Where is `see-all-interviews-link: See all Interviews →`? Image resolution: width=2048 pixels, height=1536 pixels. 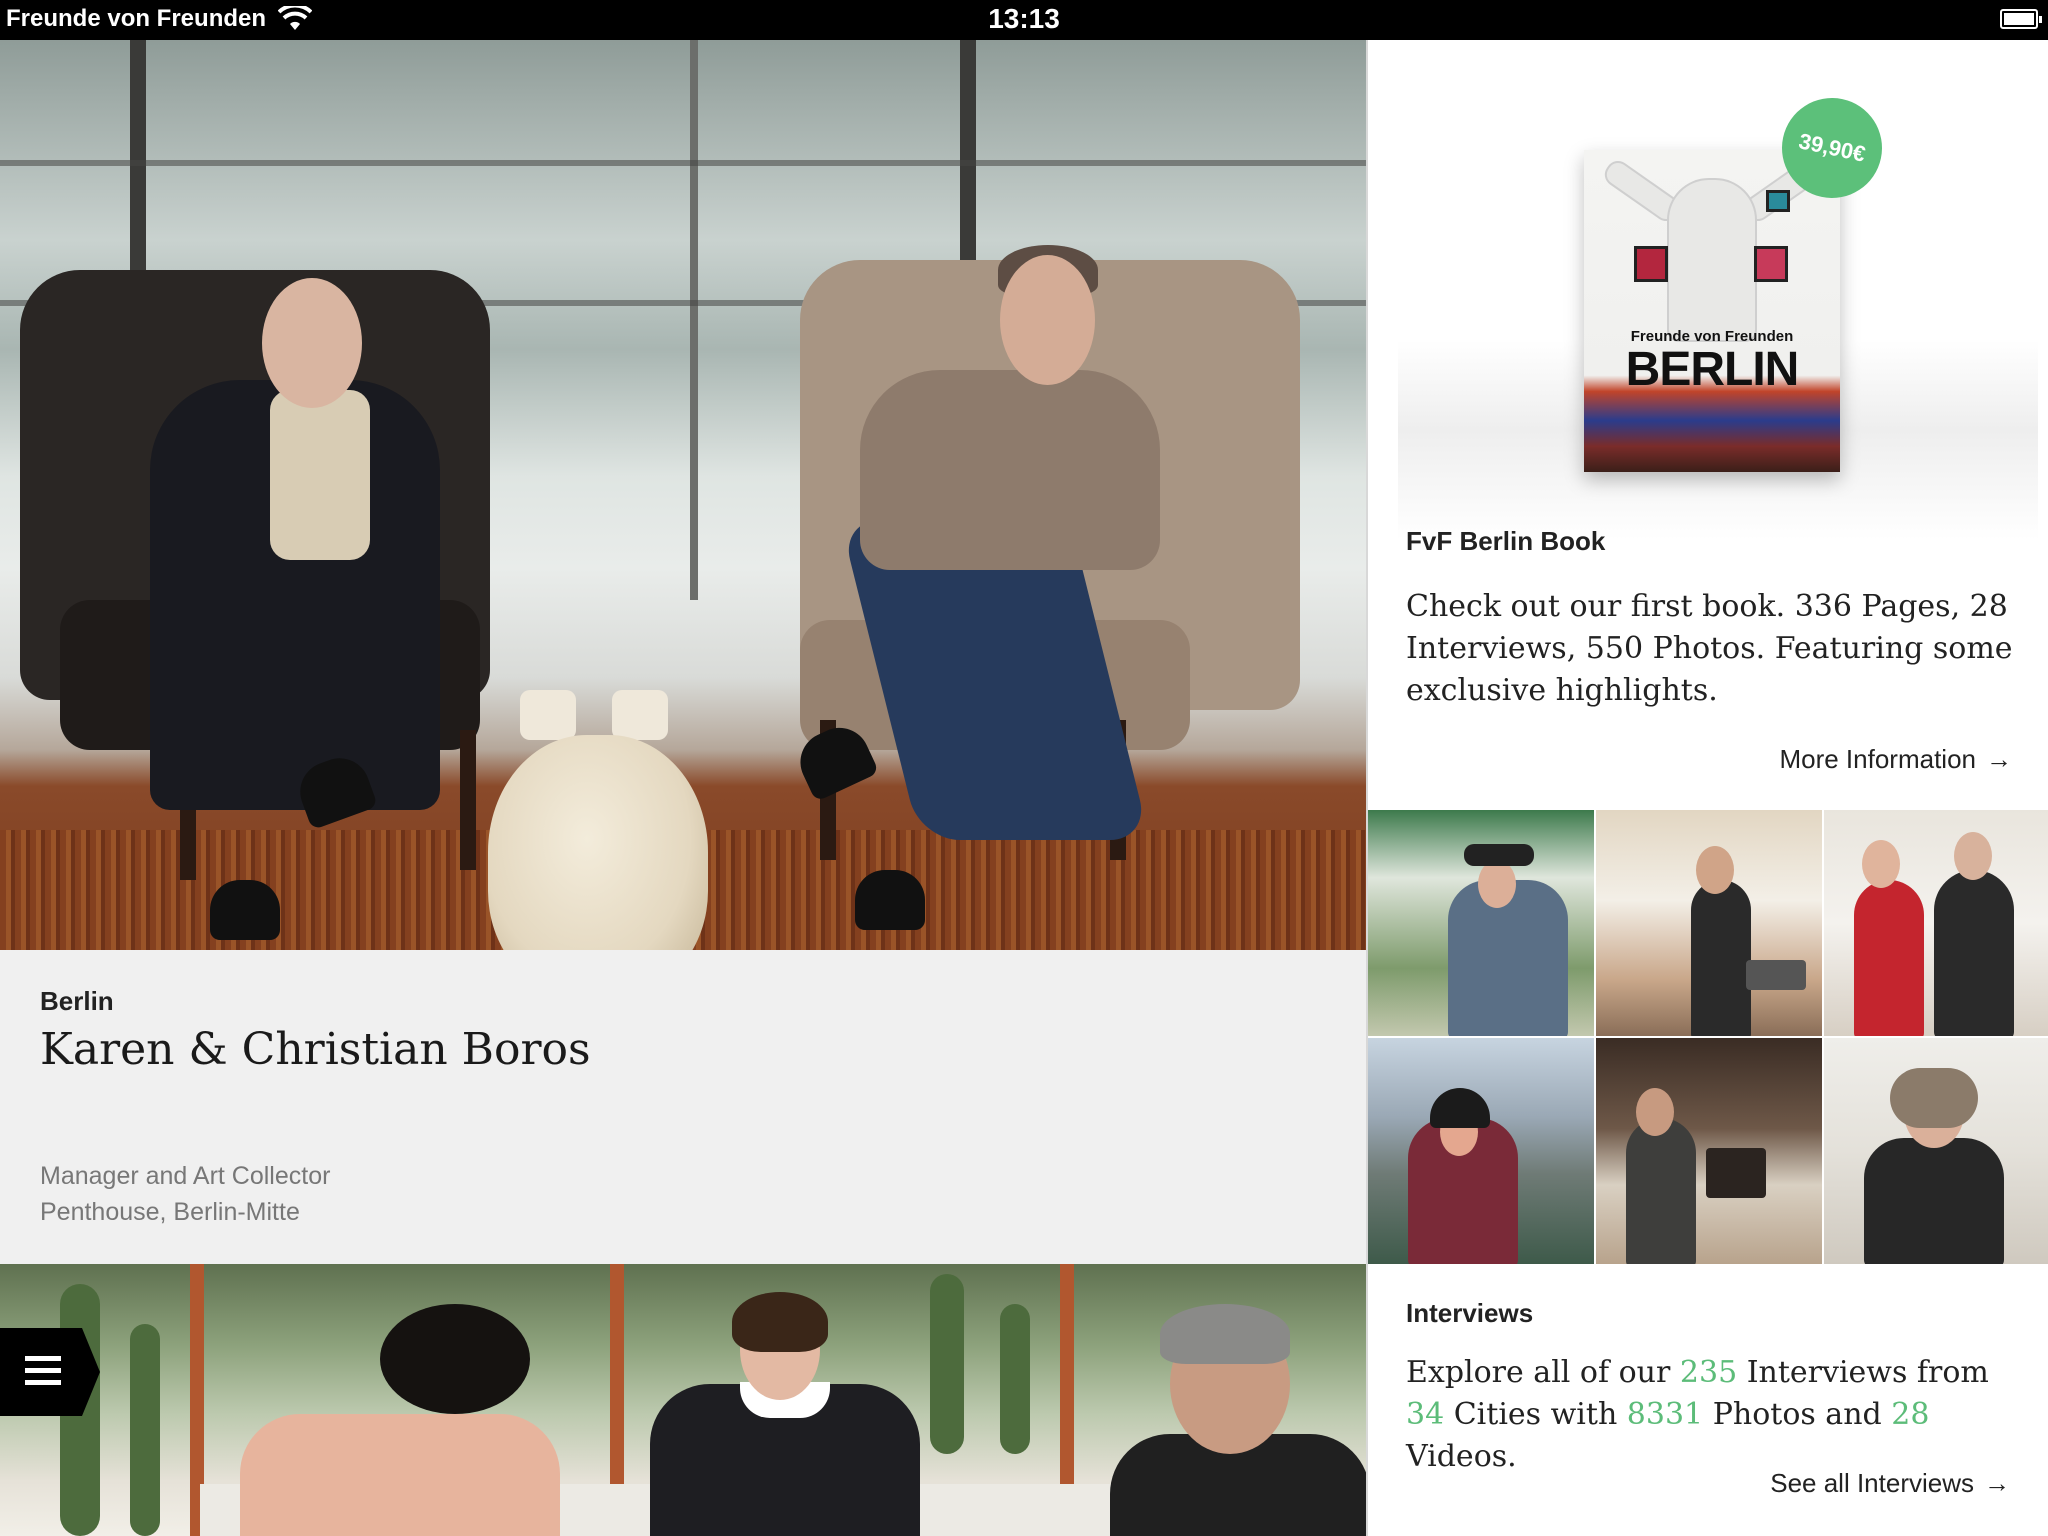 see-all-interviews-link: See all Interviews → is located at coordinates (1890, 1483).